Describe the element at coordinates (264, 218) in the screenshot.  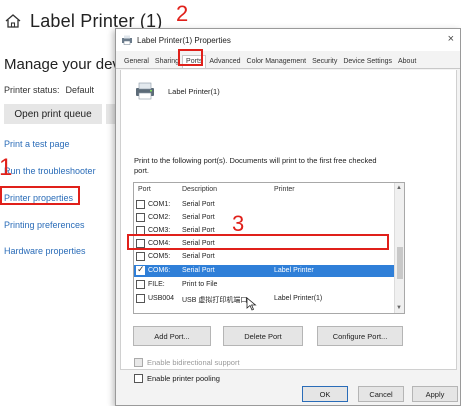
I see `port-row: COM2: Serial Port` at that location.